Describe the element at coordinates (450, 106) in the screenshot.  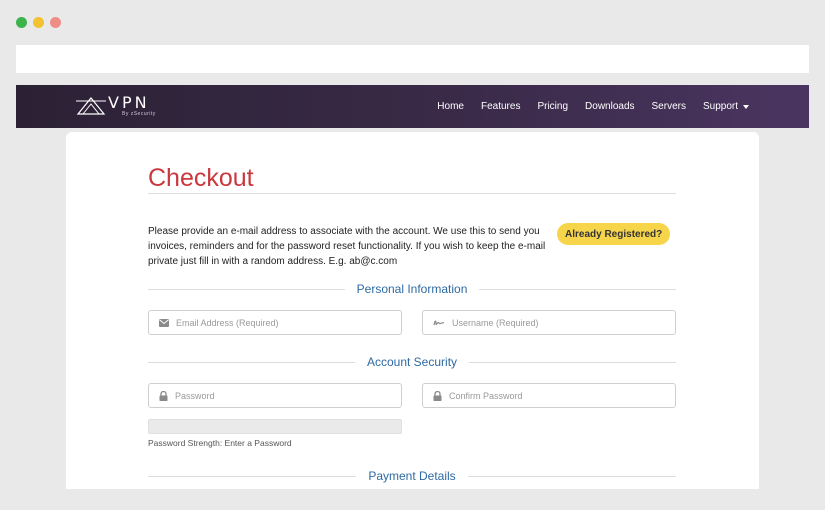
I see `nav-home: Home` at that location.